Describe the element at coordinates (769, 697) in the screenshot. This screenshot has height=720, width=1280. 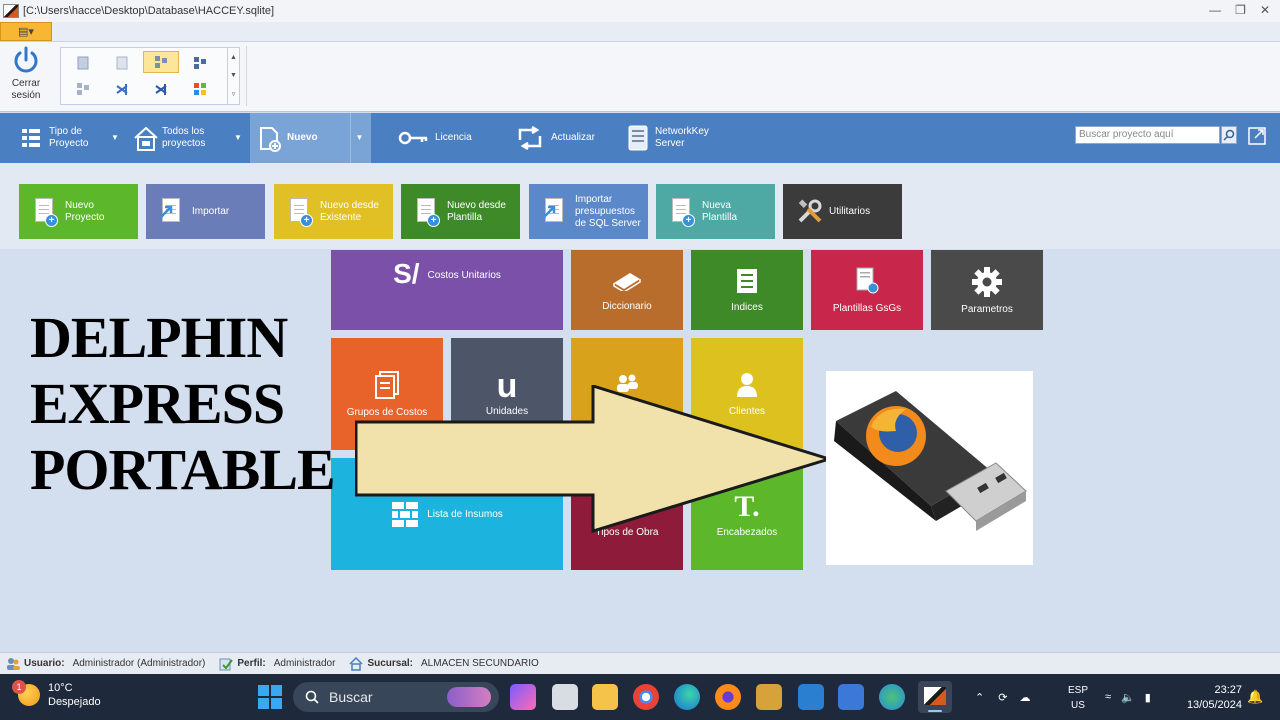
I see `media-player-icon` at that location.